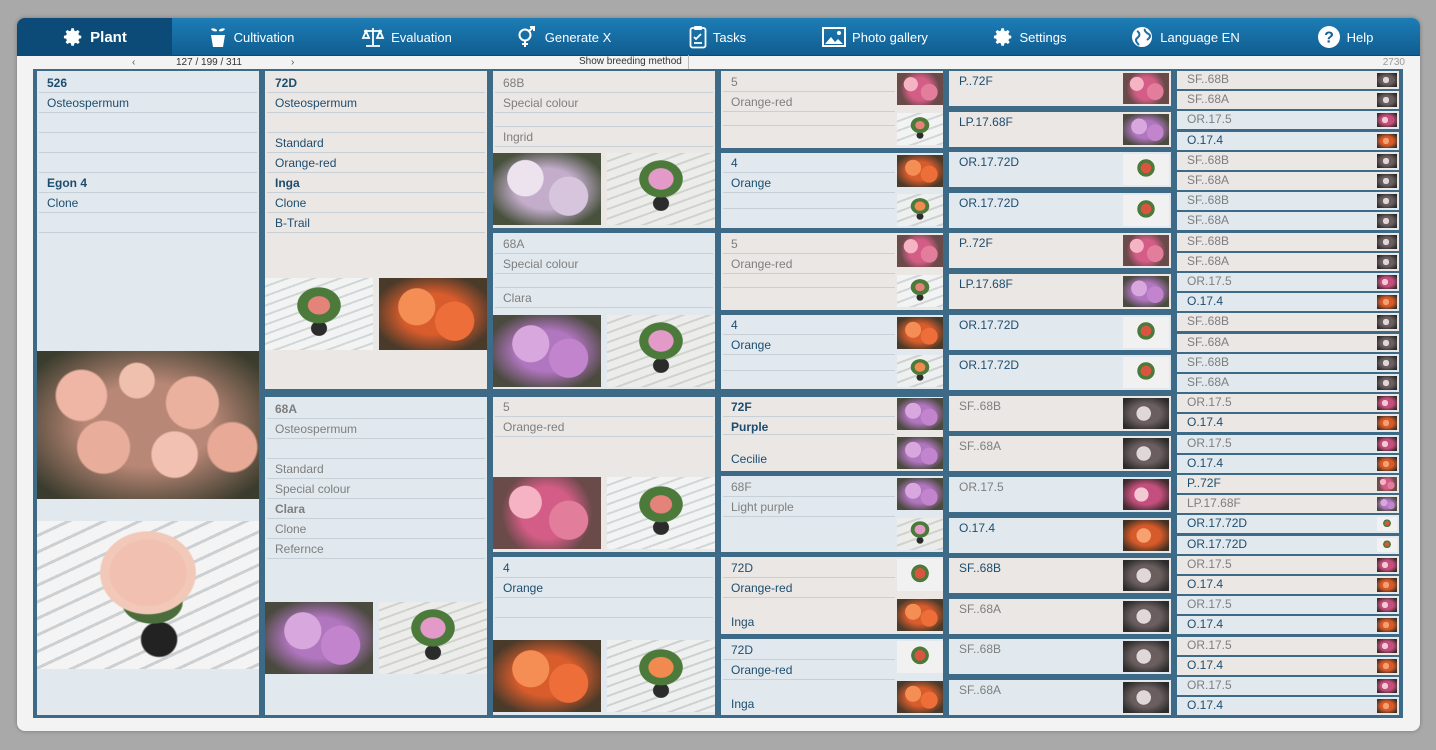 Image resolution: width=1436 pixels, height=750 pixels. Describe the element at coordinates (563, 37) in the screenshot. I see `nav-generate-x: Generate X` at that location.